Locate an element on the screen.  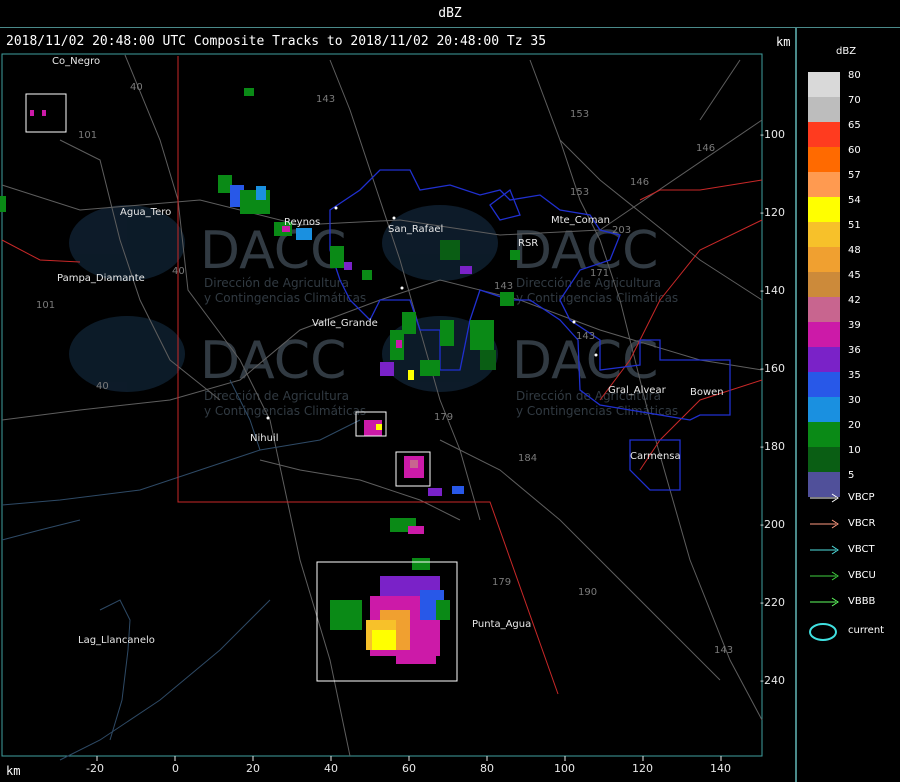
legend-level-label: 70 is located at coordinates (854, 100).